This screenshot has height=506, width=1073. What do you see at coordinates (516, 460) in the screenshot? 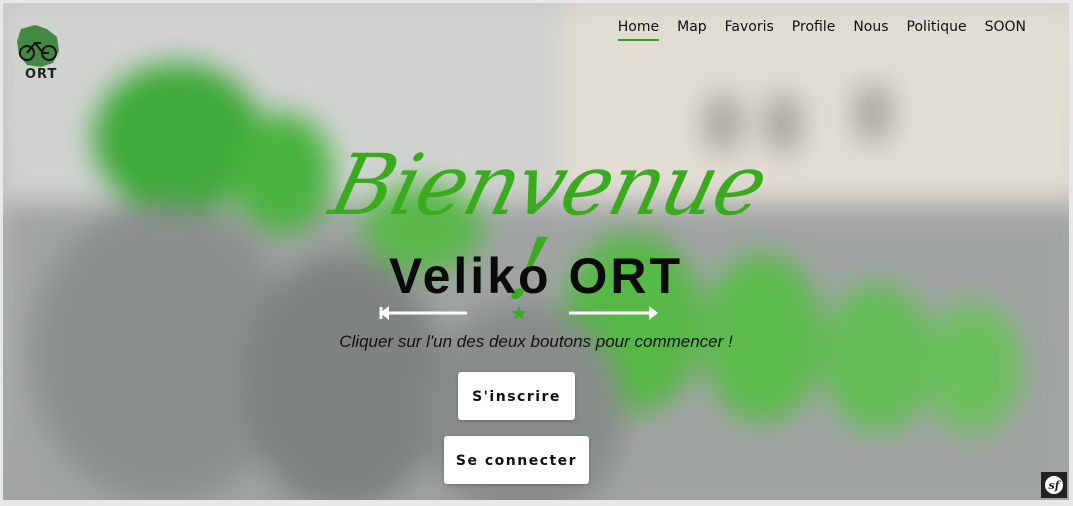
I see `login-button: Se connecter` at bounding box center [516, 460].